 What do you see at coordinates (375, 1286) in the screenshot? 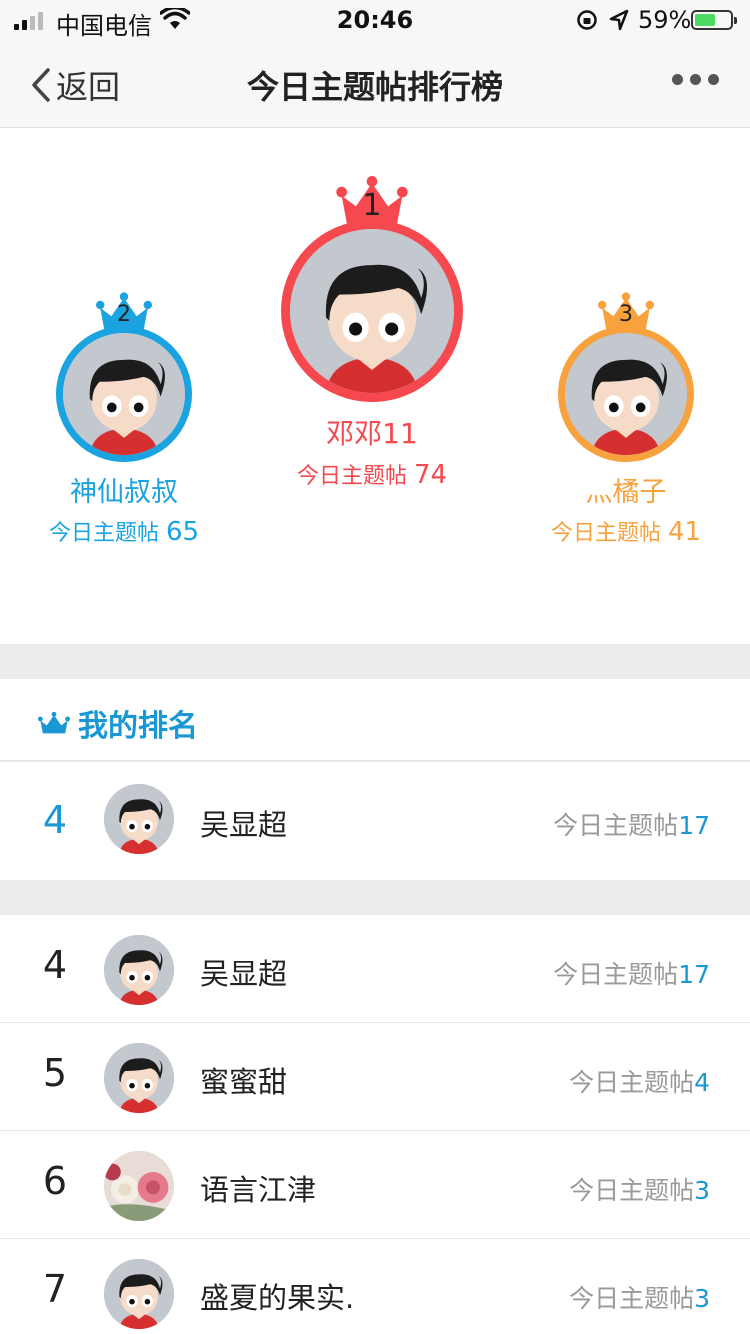
I see `list-item: 7 盛夏的果实. 今日主题帖3` at bounding box center [375, 1286].